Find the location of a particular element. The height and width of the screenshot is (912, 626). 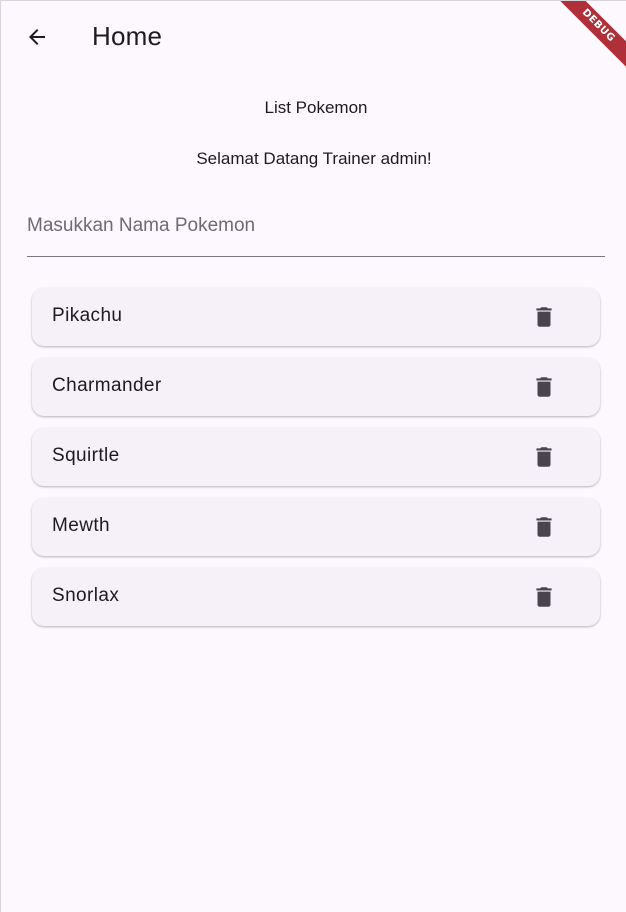

list-item: Mewth is located at coordinates (316, 527).